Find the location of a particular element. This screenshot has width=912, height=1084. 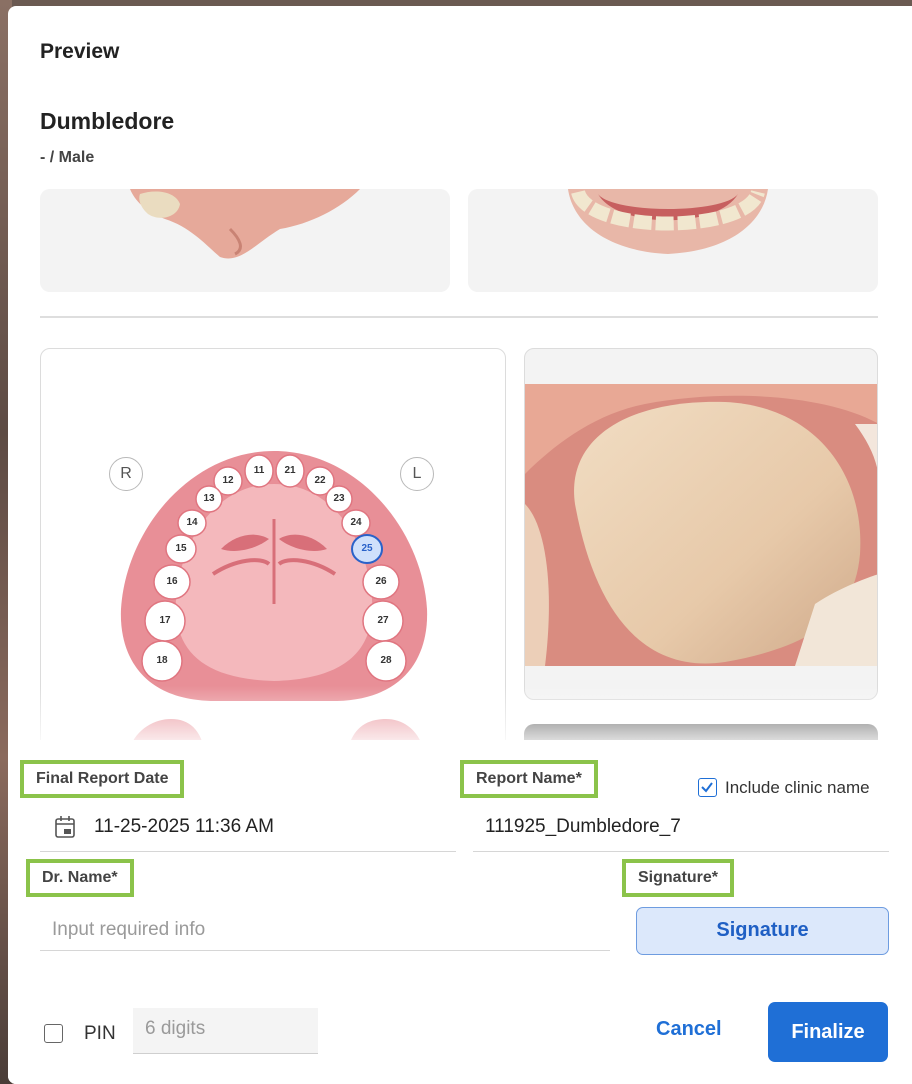

patient-meta: - / Male is located at coordinates (67, 157).